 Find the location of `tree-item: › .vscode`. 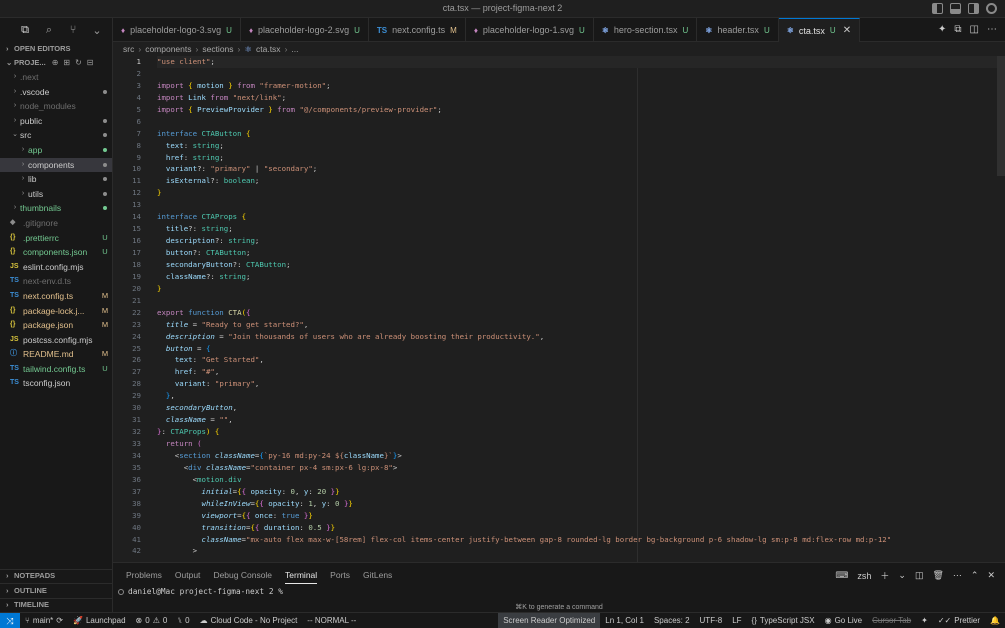

tree-item: › .vscode is located at coordinates (56, 92).